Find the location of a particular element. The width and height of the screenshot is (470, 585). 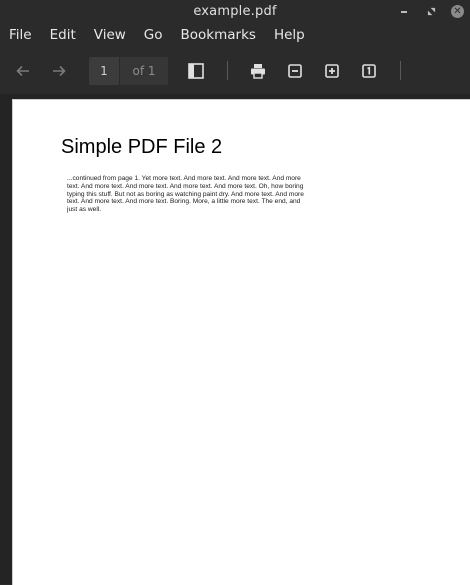

maximize-button is located at coordinates (431, 11).